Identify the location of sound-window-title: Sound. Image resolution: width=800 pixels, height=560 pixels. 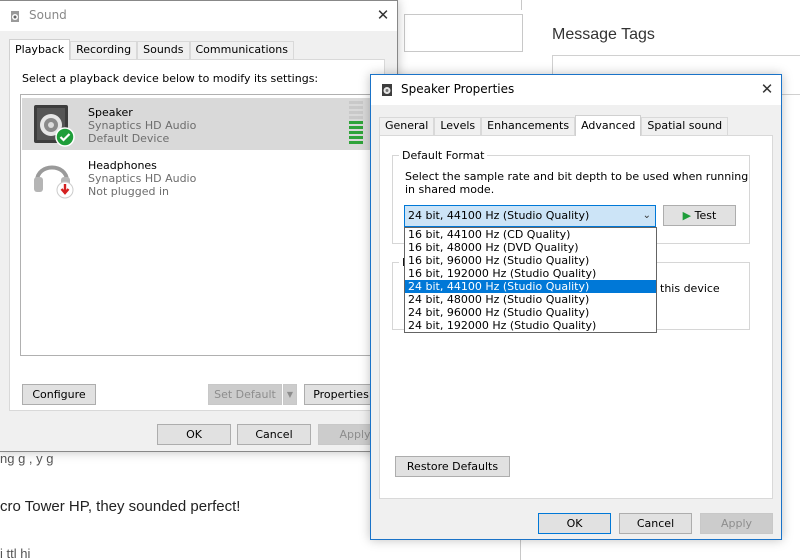
(48, 15).